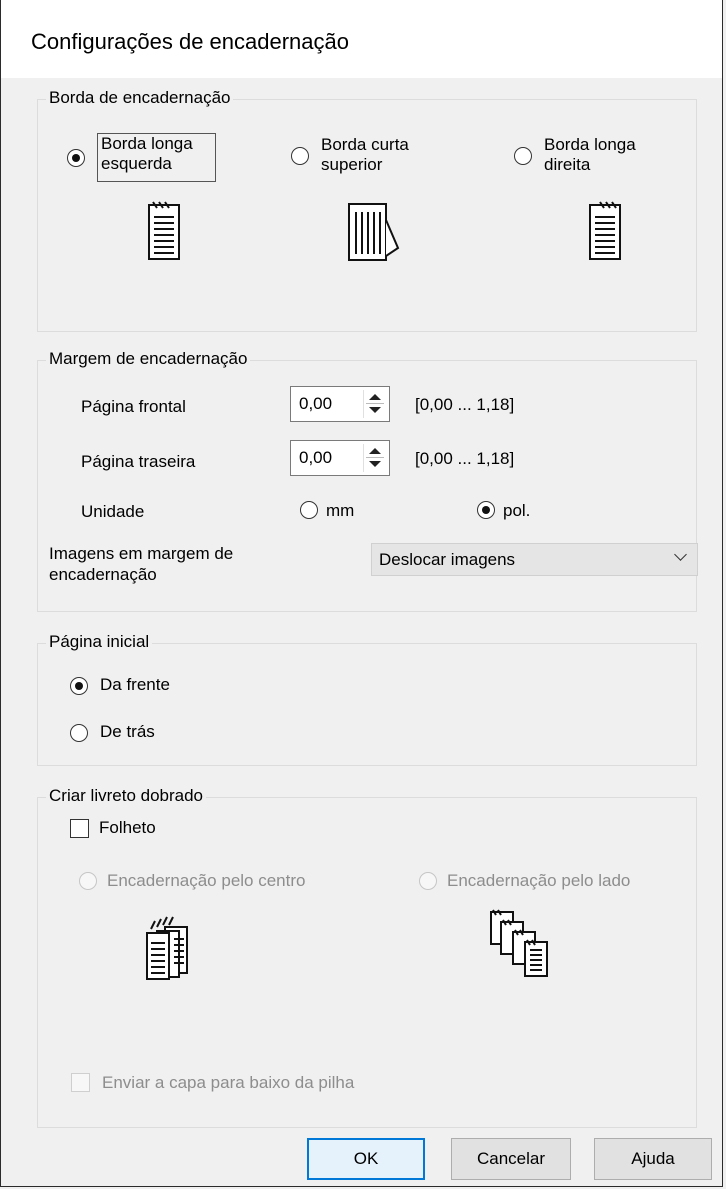  Describe the element at coordinates (167, 948) in the screenshot. I see `center-binding-booklet-icon` at that location.